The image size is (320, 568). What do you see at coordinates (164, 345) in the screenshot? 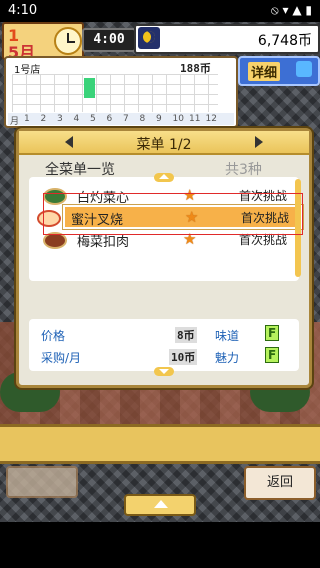
I see `dish-details: 价格 8币 味道 F 采购/月 10币 魅力 F` at bounding box center [164, 345].